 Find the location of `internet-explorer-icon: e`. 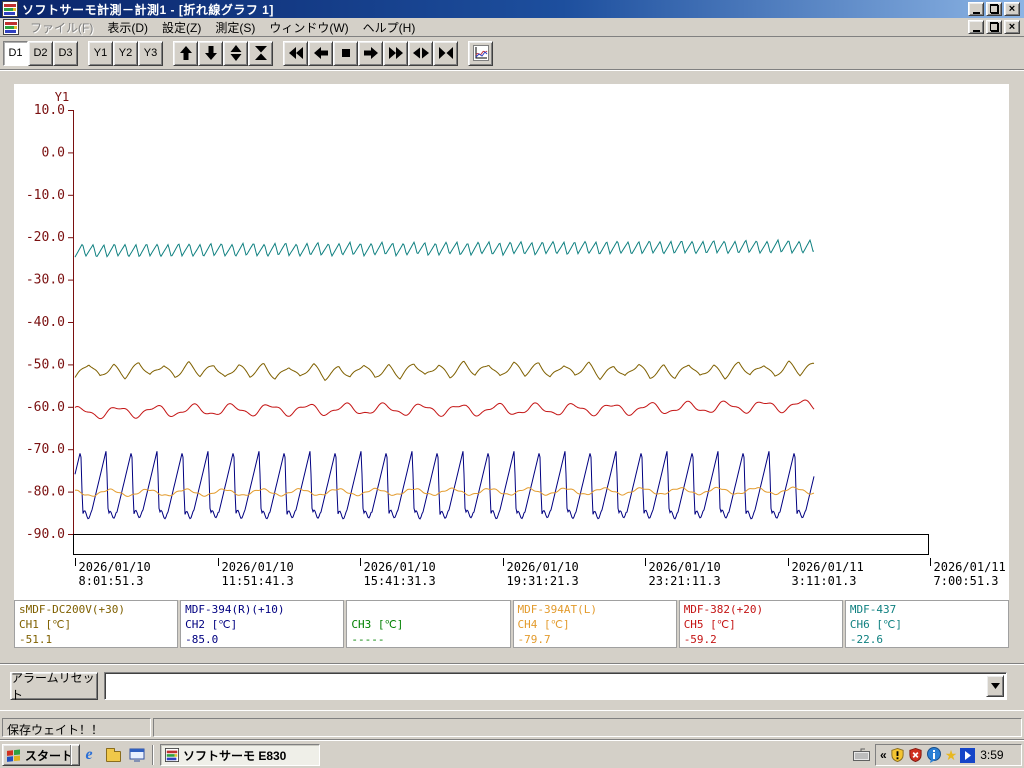

internet-explorer-icon: e is located at coordinates (89, 755).